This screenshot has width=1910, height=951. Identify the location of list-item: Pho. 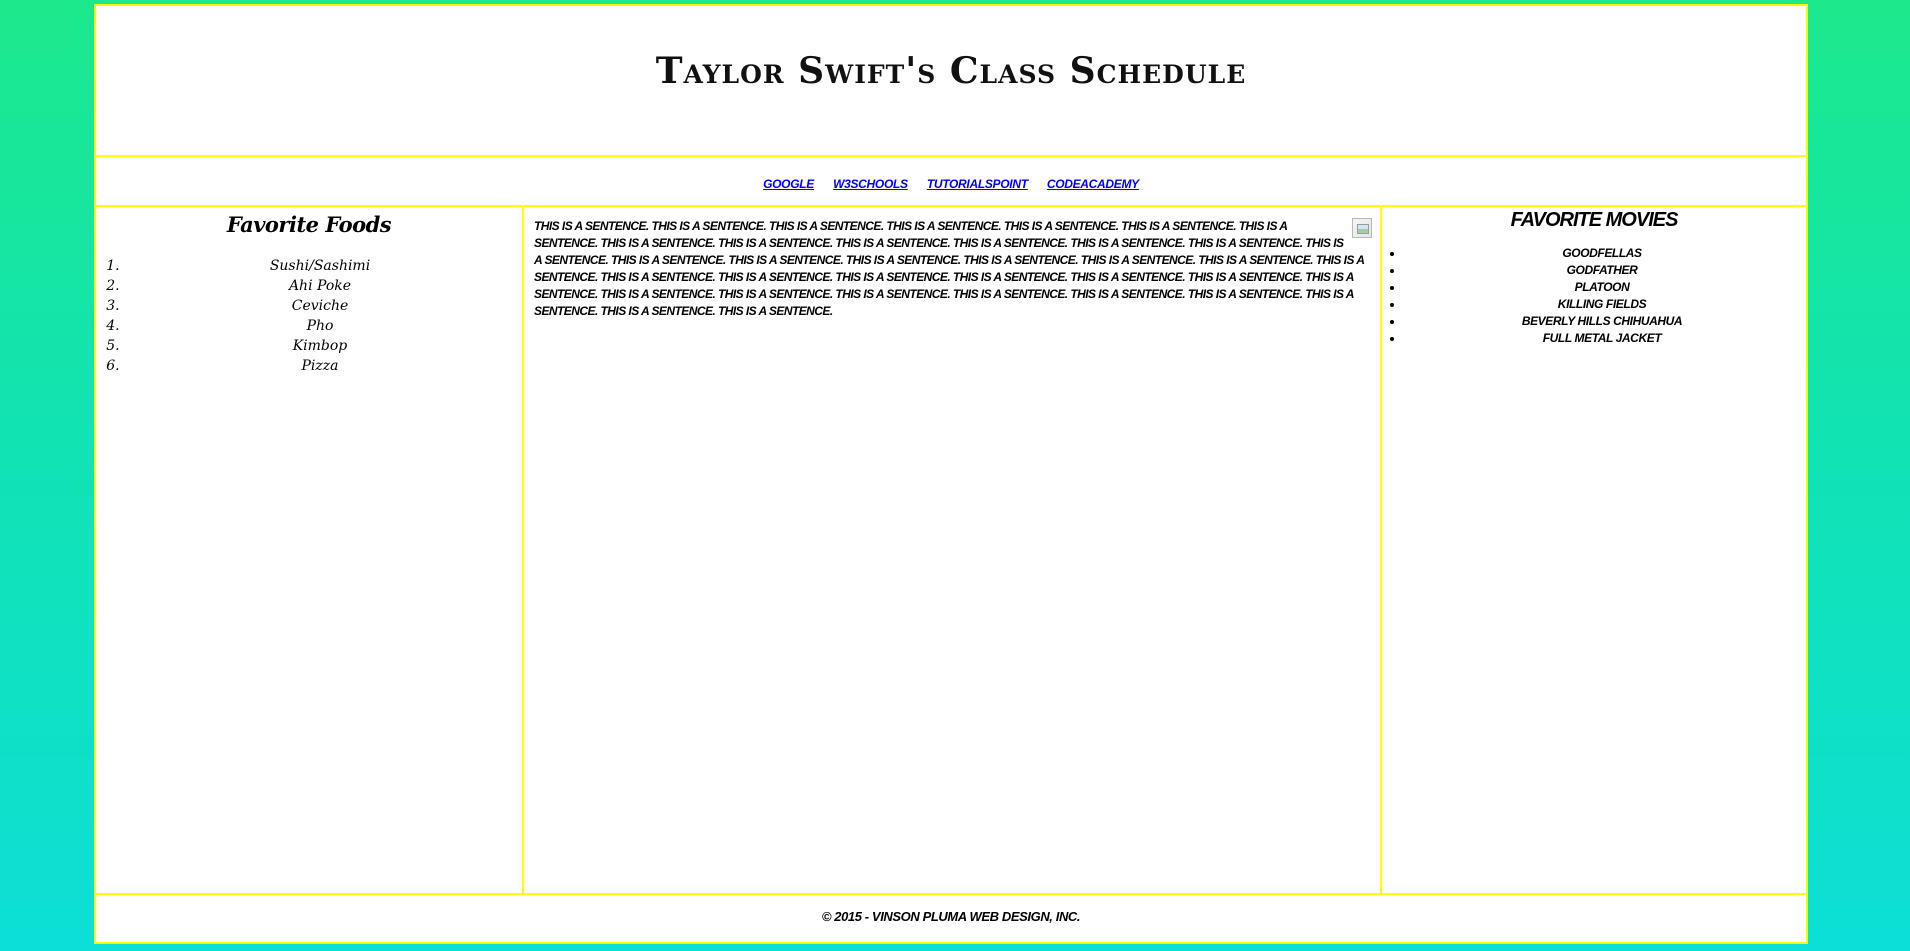
(315, 326).